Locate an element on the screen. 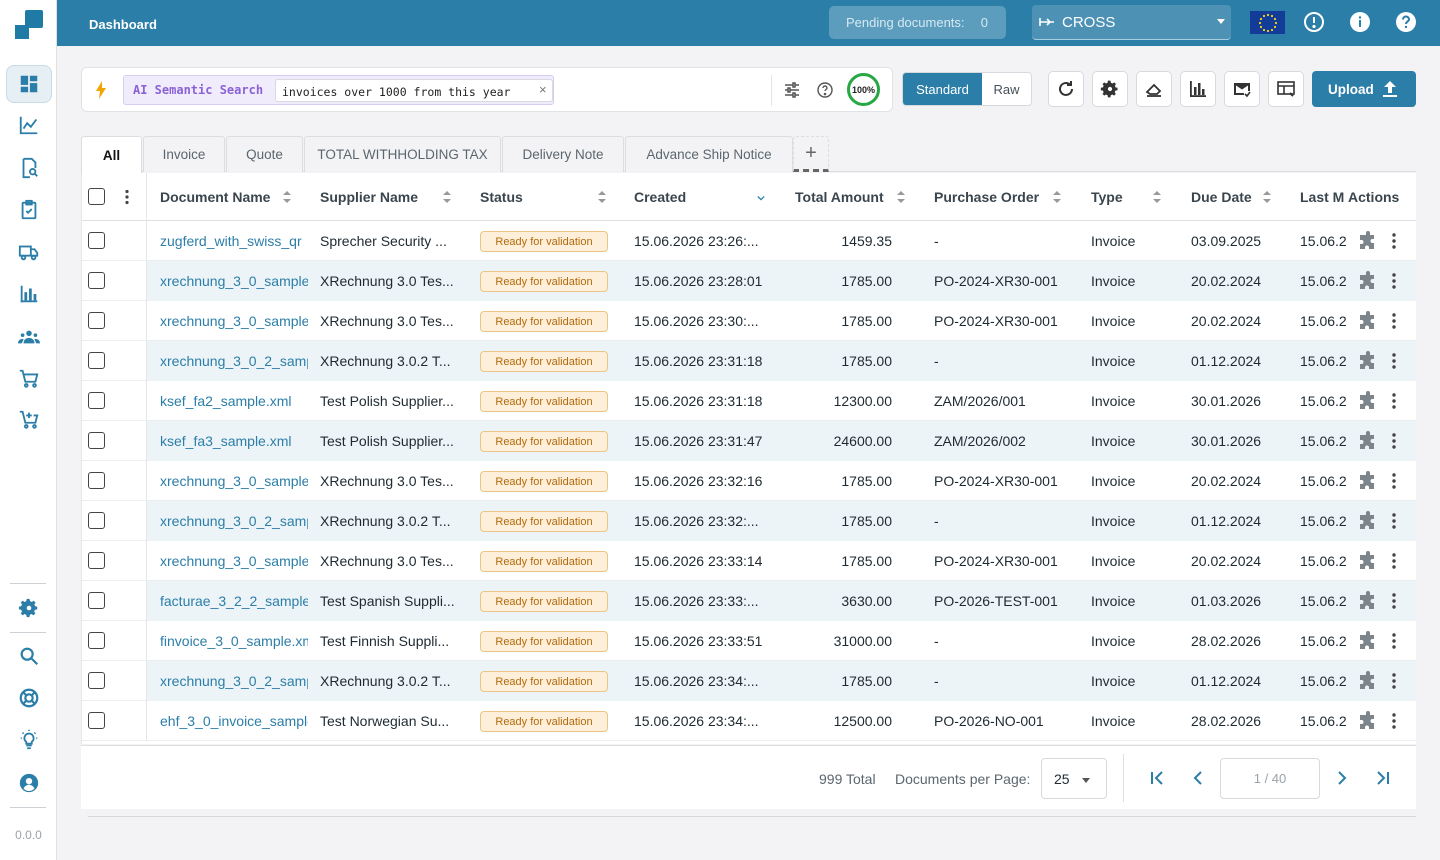 This screenshot has height=860, width=1440. settings-icon is located at coordinates (29, 608).